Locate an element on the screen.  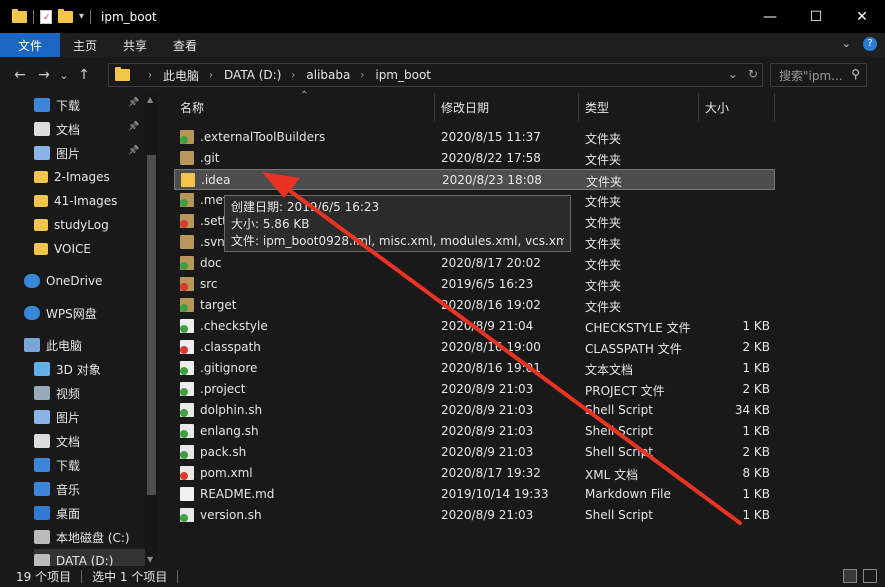
file-row: target 2020/8/16 19:02 文件夹 is located at coordinates (474, 305).